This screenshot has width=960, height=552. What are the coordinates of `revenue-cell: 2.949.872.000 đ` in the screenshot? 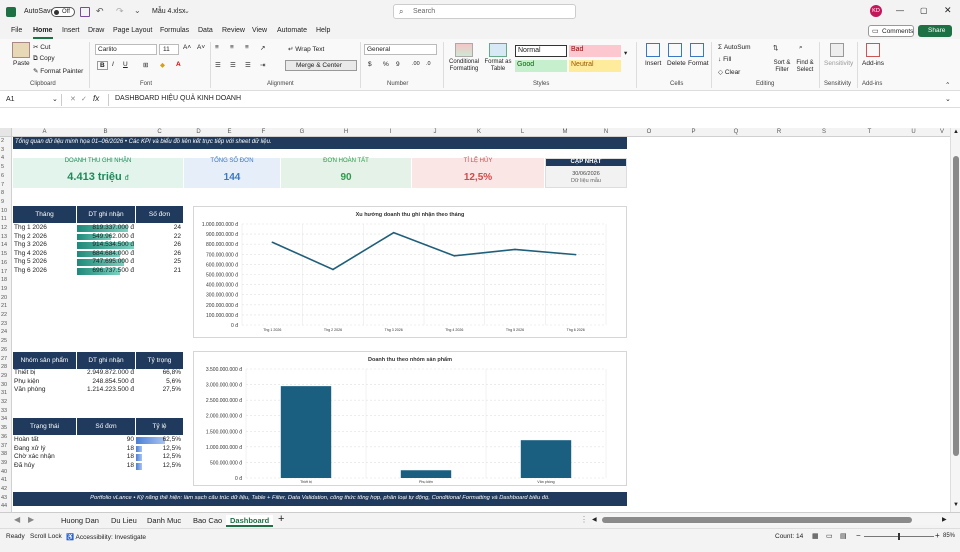 It's located at (105, 373).